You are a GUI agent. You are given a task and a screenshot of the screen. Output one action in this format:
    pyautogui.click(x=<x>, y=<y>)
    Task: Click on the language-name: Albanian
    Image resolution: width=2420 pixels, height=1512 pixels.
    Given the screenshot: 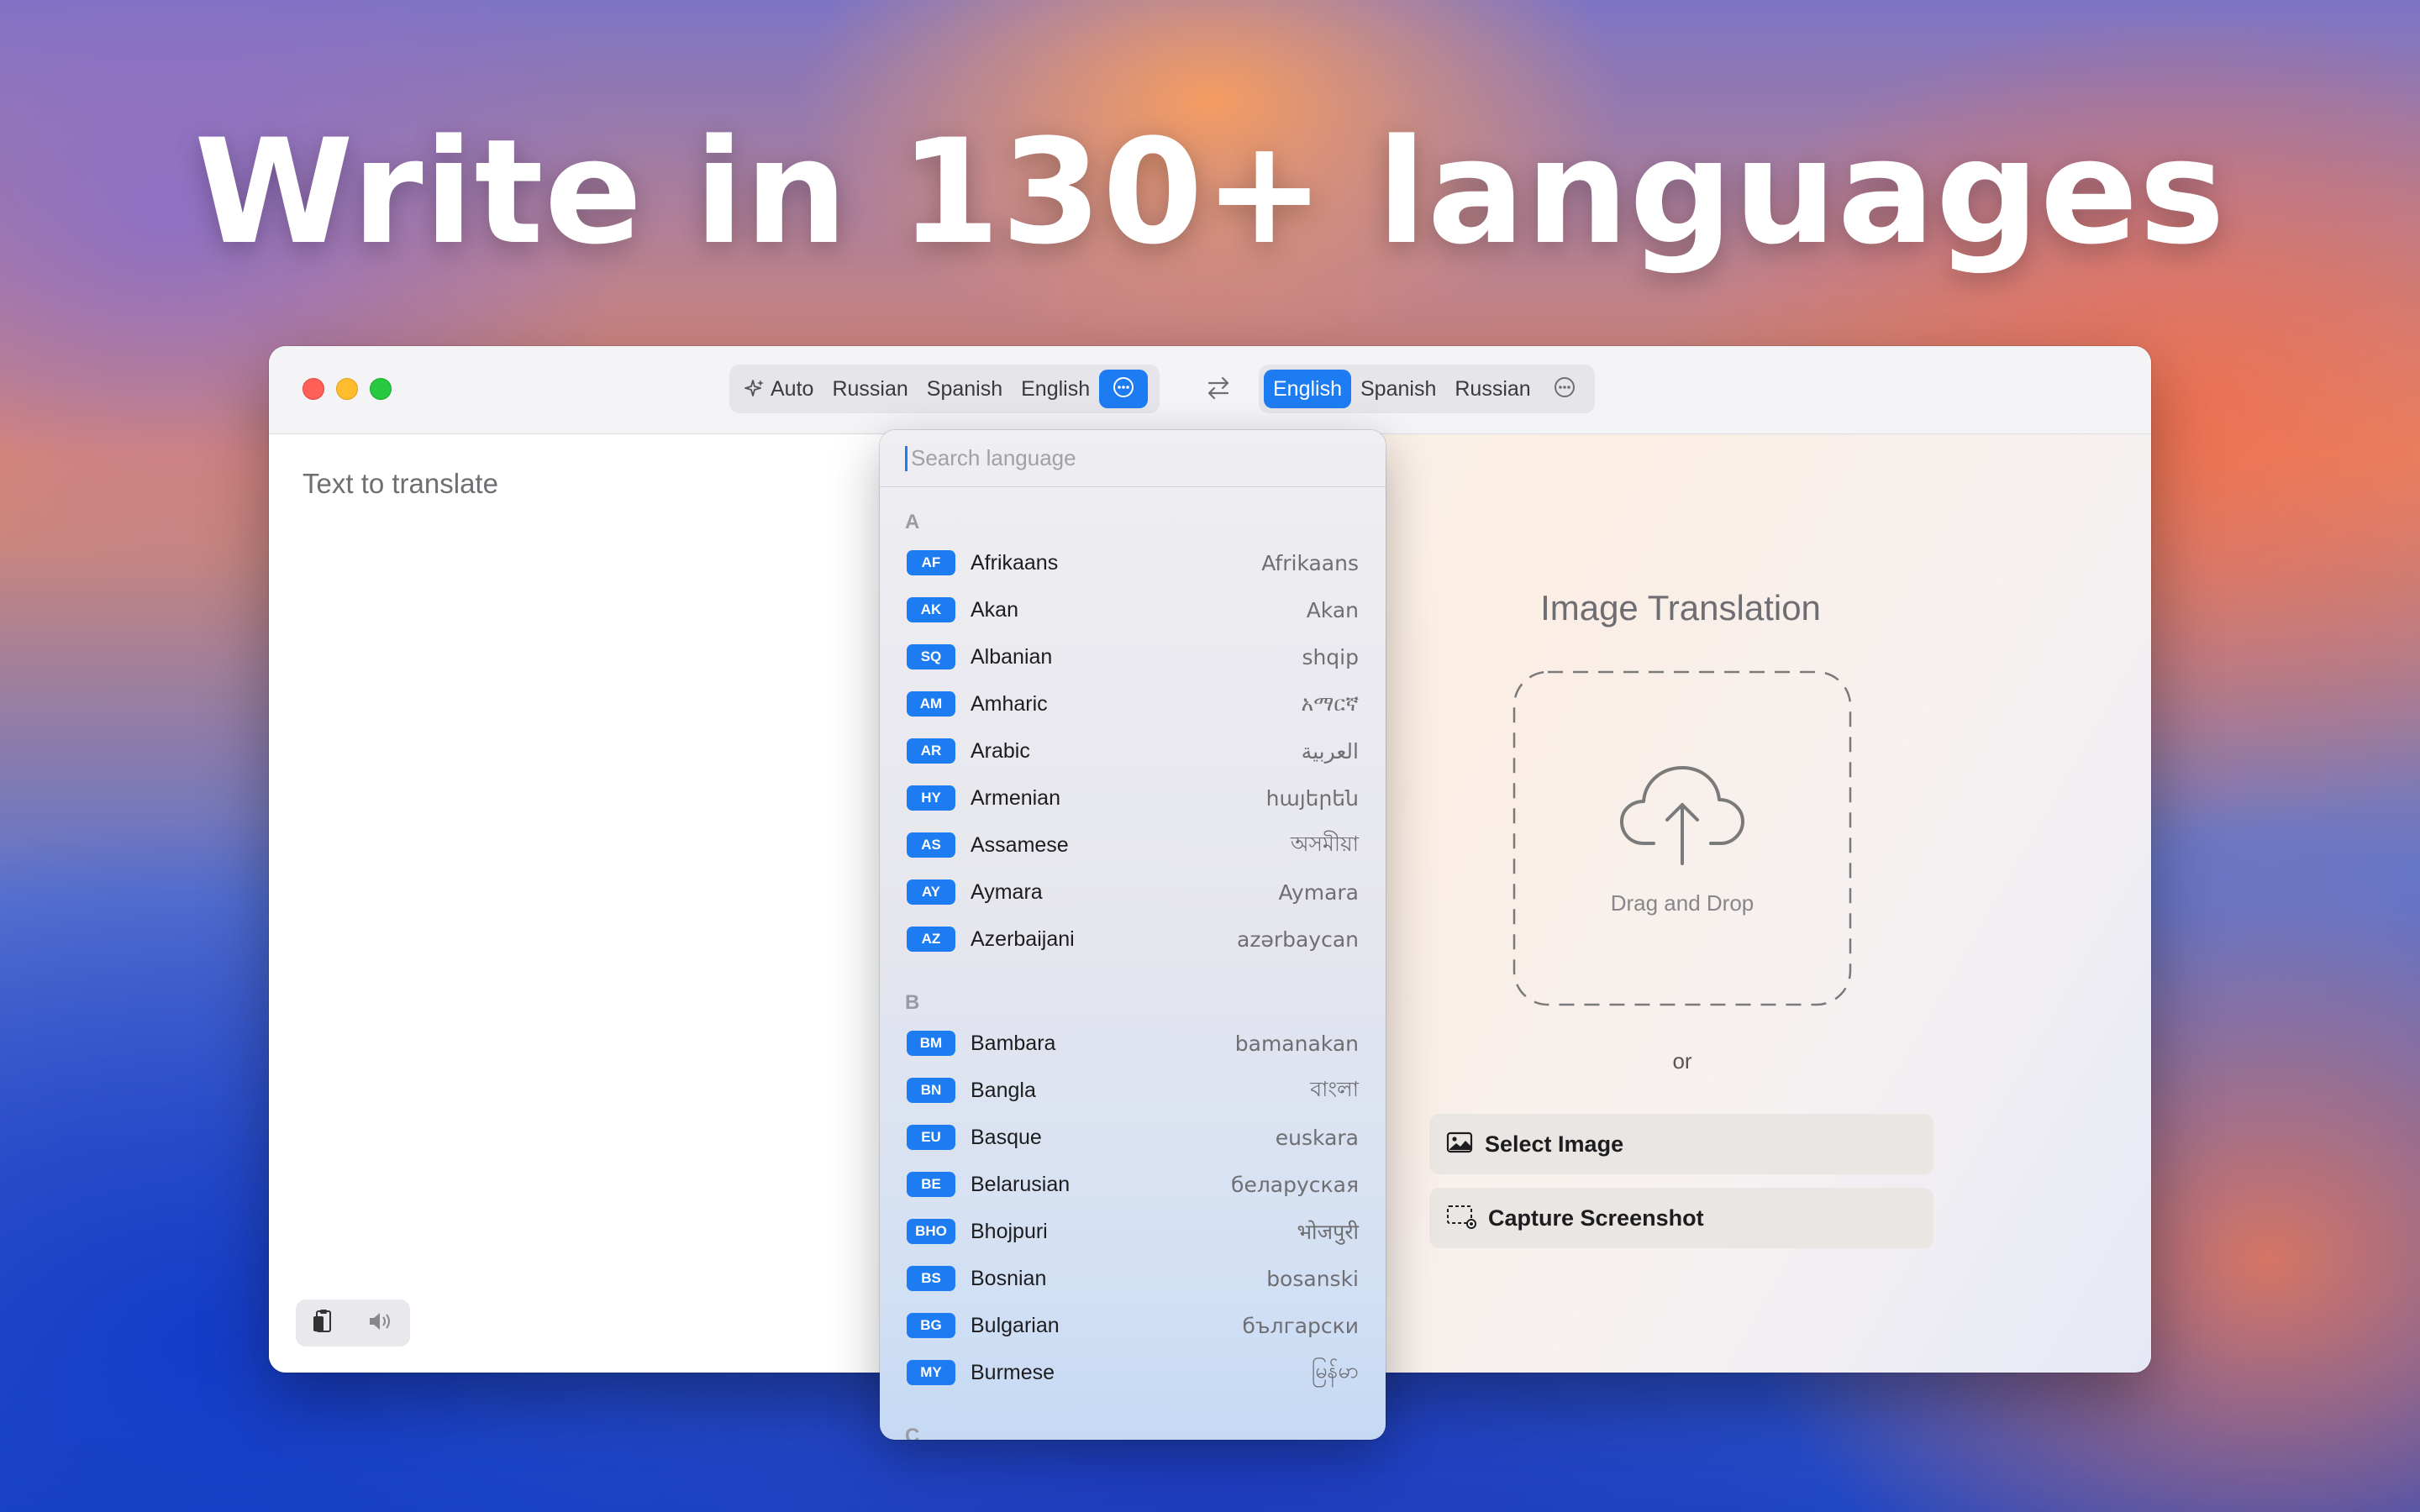 What is the action you would take?
    pyautogui.click(x=1012, y=656)
    